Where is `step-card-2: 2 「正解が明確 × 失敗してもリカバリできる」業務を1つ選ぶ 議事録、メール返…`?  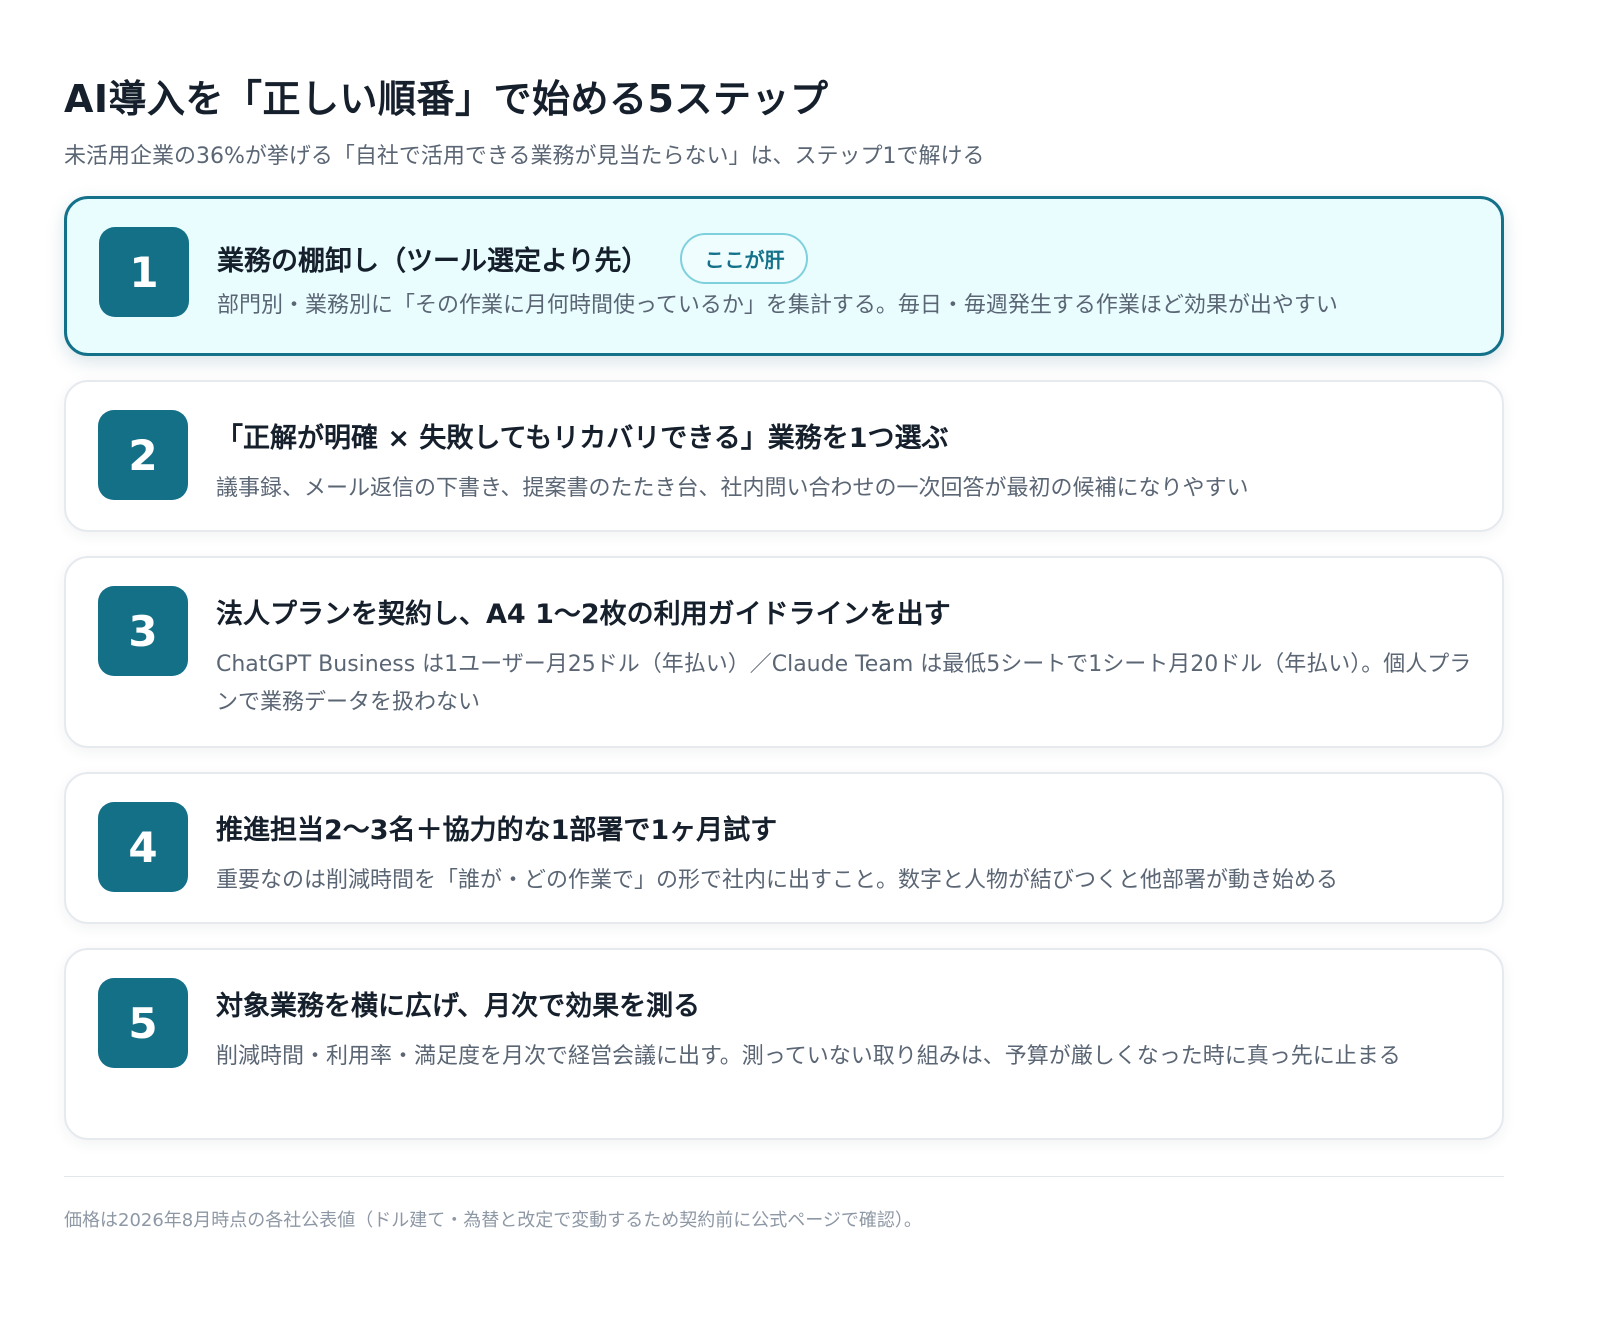 step-card-2: 2 「正解が明確 × 失敗してもリカバリできる」業務を1つ選ぶ 議事録、メール返… is located at coordinates (784, 456).